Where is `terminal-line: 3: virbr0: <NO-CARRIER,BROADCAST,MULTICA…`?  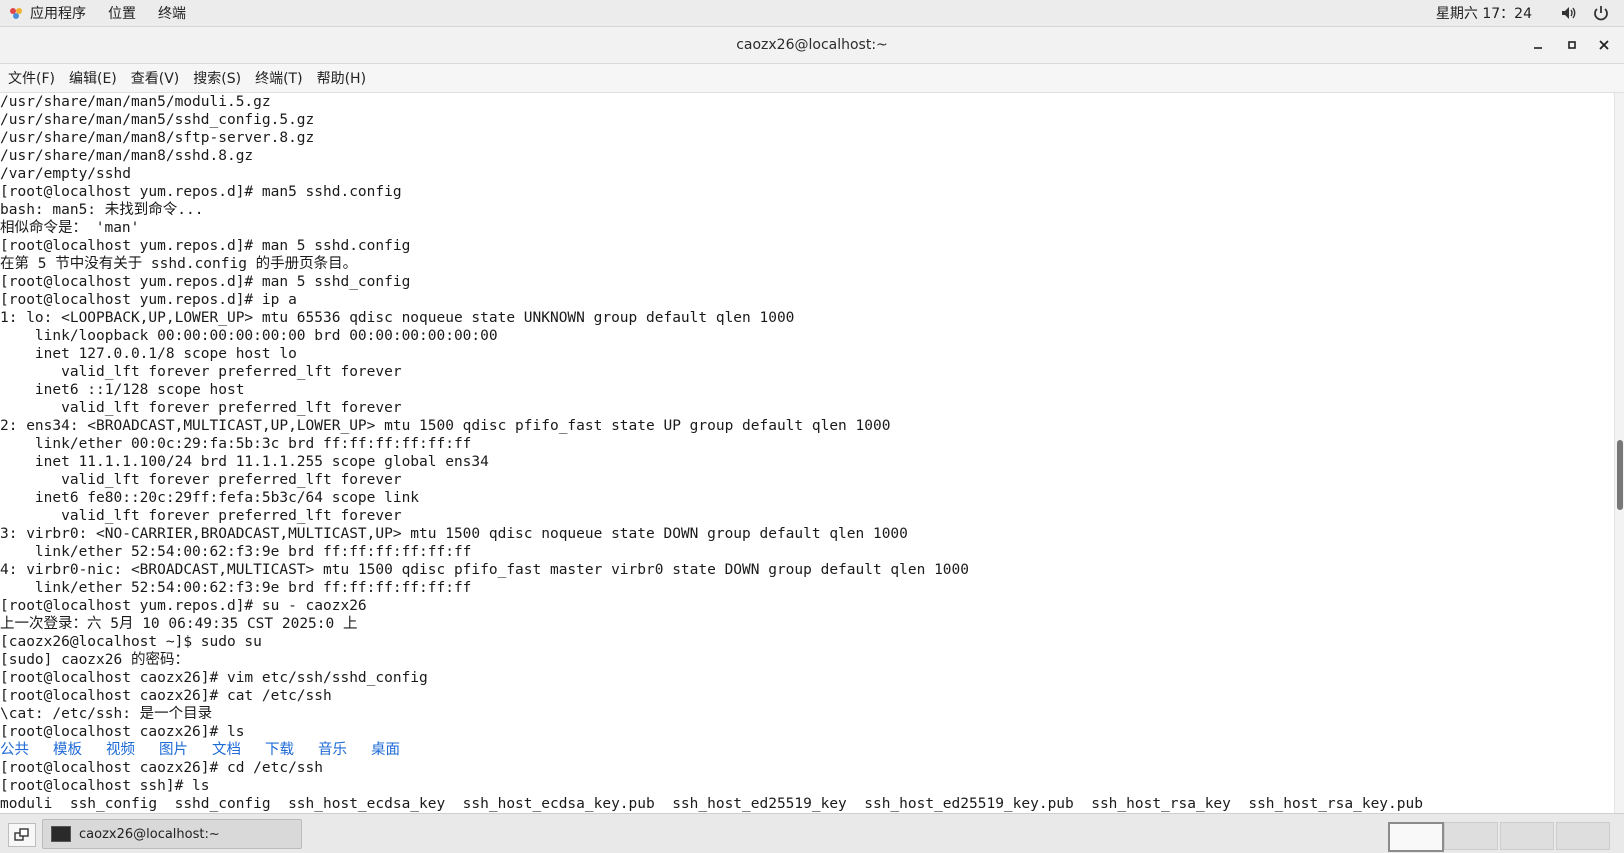 terminal-line: 3: virbr0: <NO-CARRIER,BROADCAST,MULTICA… is located at coordinates (454, 534).